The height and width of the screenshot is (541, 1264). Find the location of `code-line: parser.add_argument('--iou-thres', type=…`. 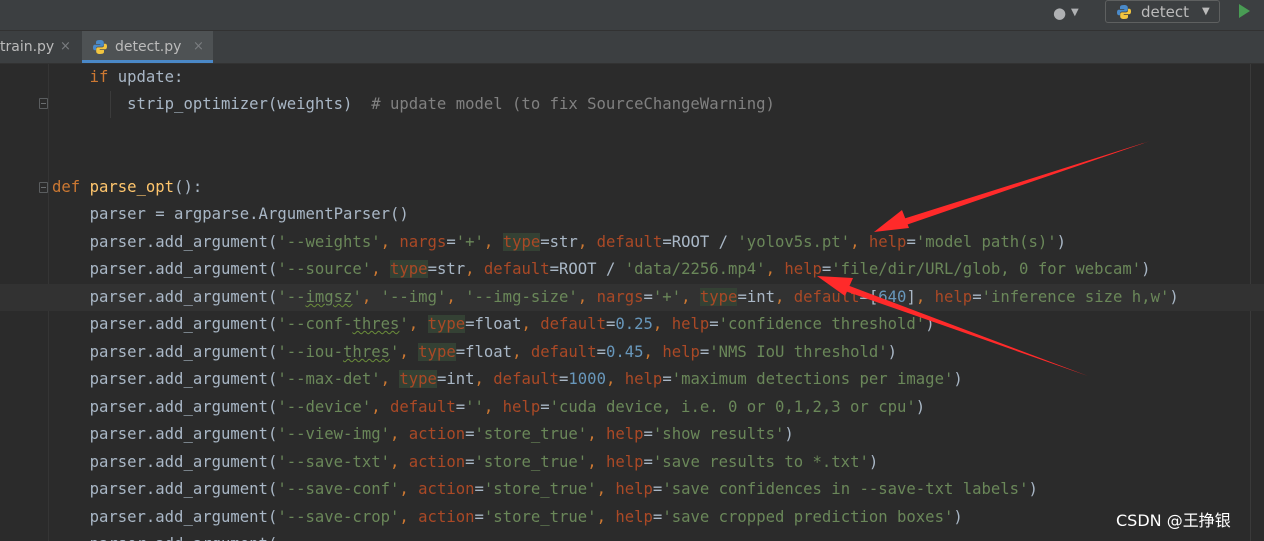

code-line: parser.add_argument('--iou-thres', type=… is located at coordinates (632, 352).